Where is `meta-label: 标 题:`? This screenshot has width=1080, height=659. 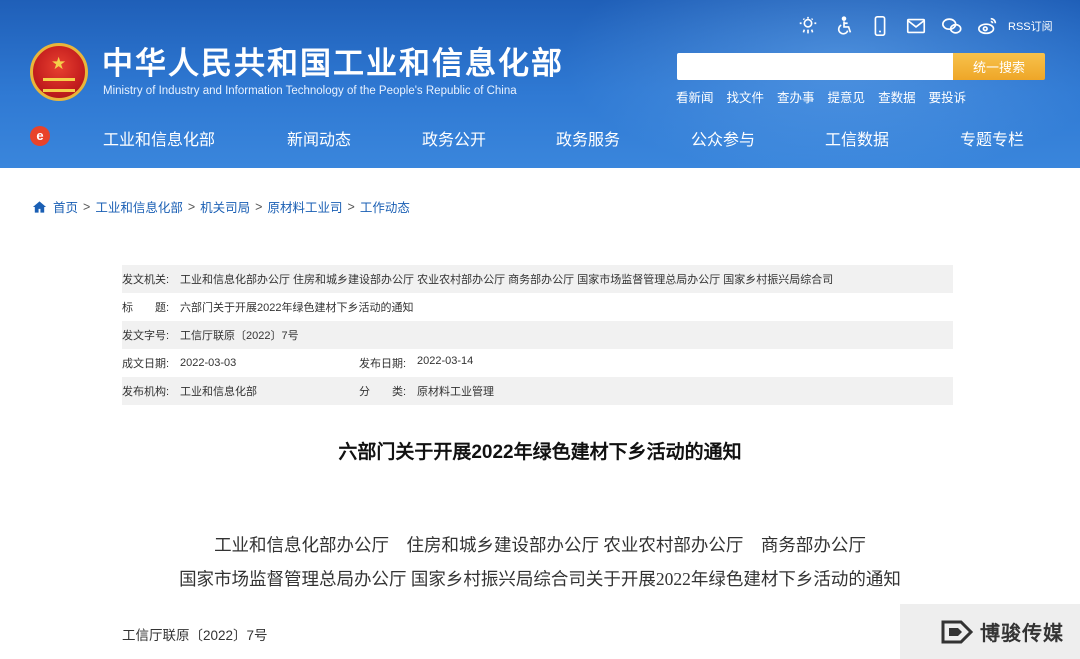 meta-label: 标 题: is located at coordinates (146, 308).